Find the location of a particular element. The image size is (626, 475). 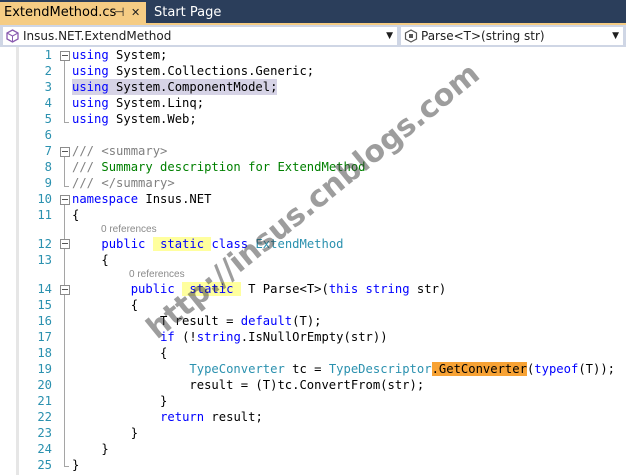

code-token: static is located at coordinates (211, 289).